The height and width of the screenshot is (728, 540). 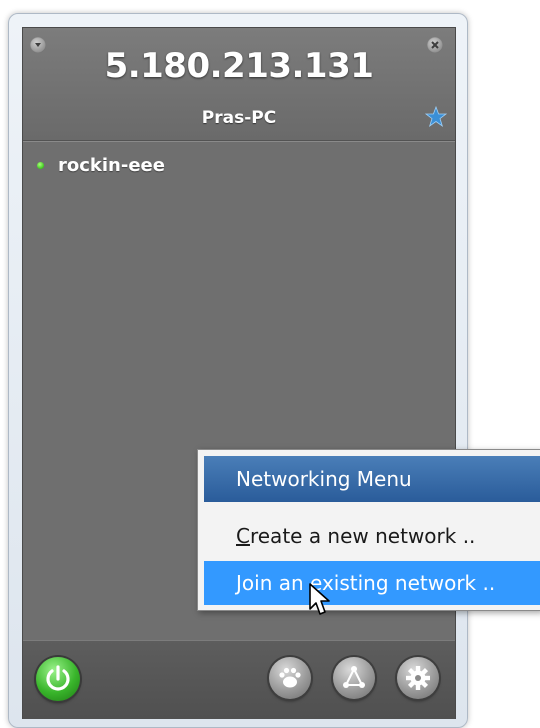 I want to click on network-button, so click(x=354, y=678).